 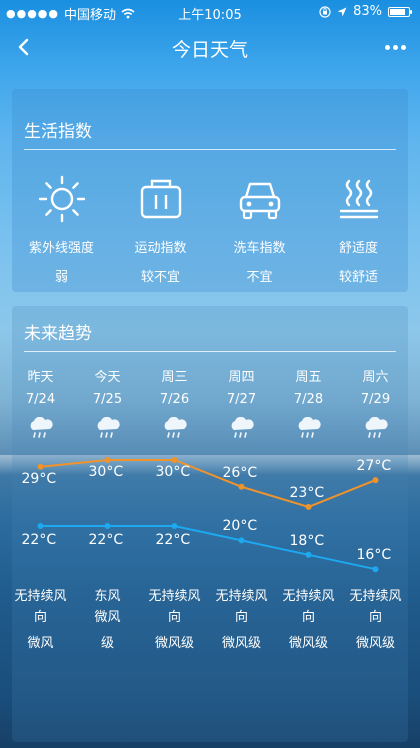 What do you see at coordinates (374, 466) in the screenshot?
I see `high-temp-label: 27°C` at bounding box center [374, 466].